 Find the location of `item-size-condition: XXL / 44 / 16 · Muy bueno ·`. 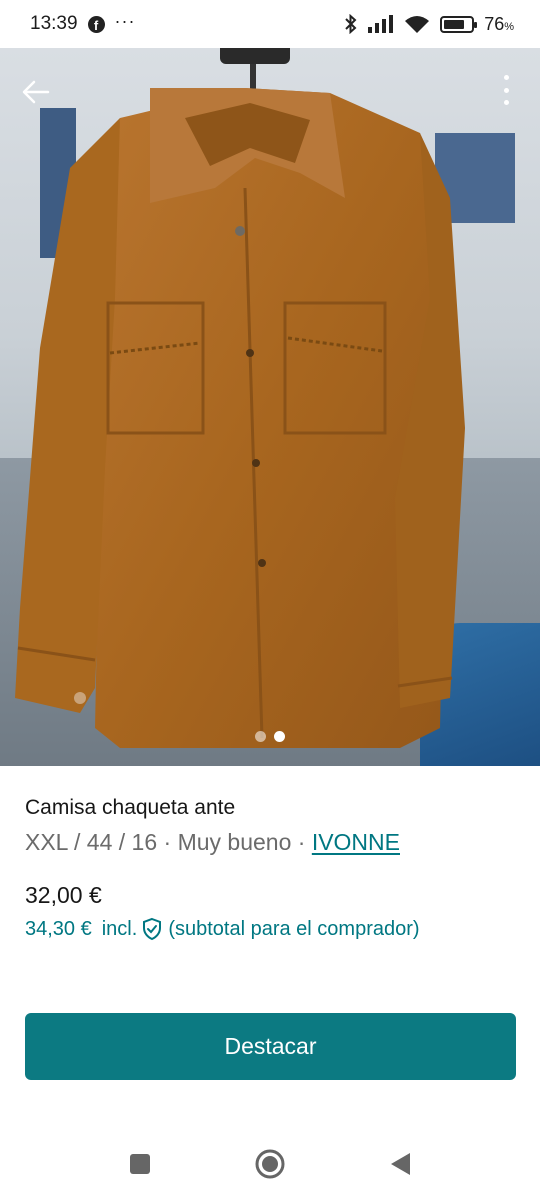

item-size-condition: XXL / 44 / 16 · Muy bueno · is located at coordinates (168, 842).